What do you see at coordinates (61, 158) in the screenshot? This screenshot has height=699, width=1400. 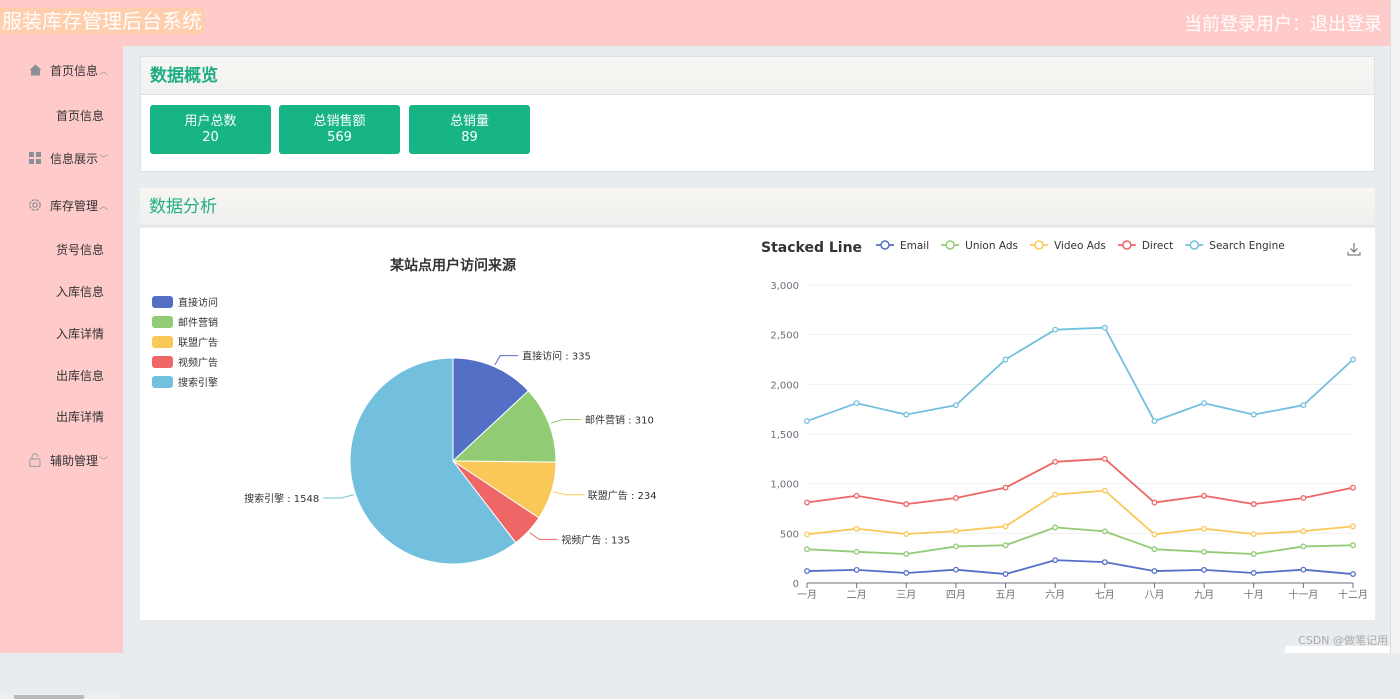 I see `sidebar-group-info-display: 信息展示 ﹀` at bounding box center [61, 158].